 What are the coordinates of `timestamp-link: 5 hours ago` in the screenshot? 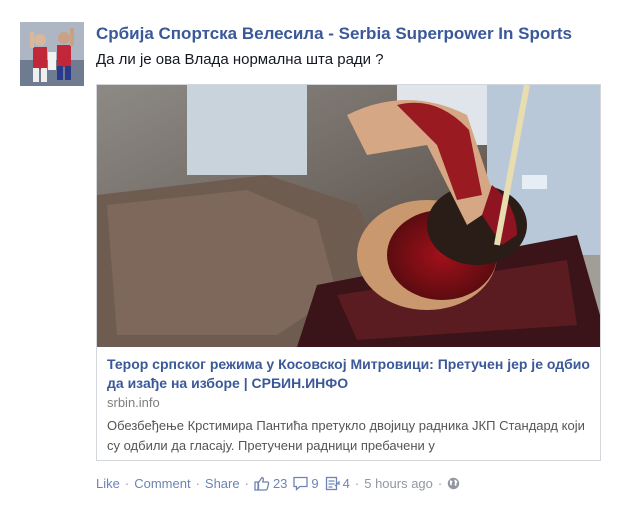 It's located at (398, 483).